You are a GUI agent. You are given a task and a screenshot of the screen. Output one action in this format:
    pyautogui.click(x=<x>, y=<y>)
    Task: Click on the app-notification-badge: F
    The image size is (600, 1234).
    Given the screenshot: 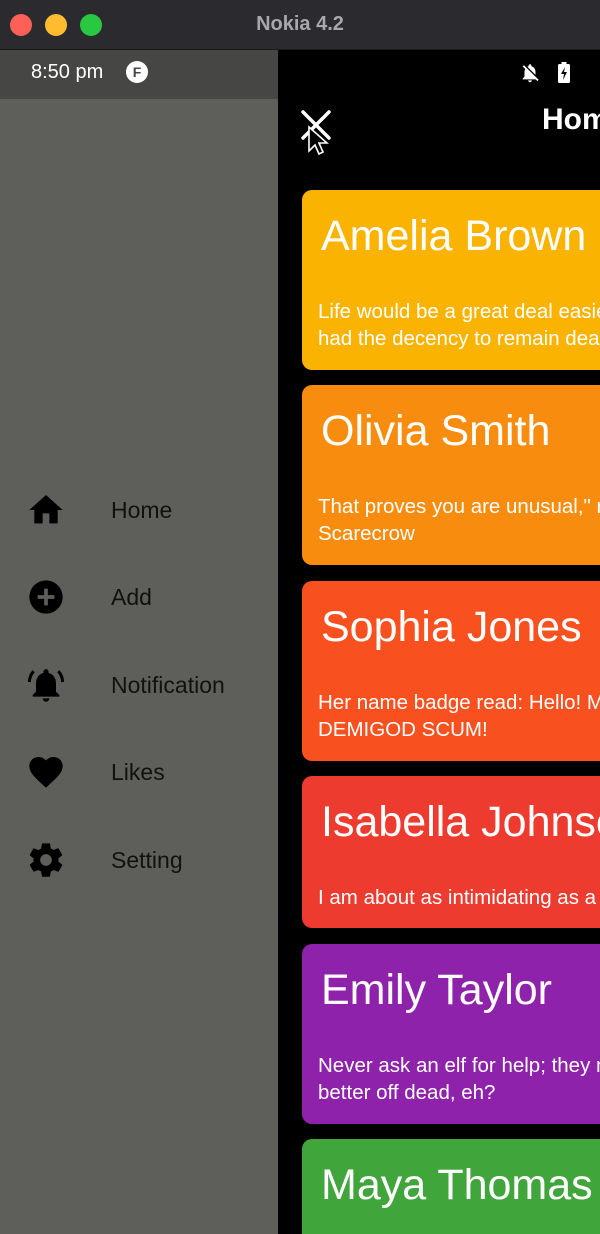 What is the action you would take?
    pyautogui.click(x=137, y=72)
    